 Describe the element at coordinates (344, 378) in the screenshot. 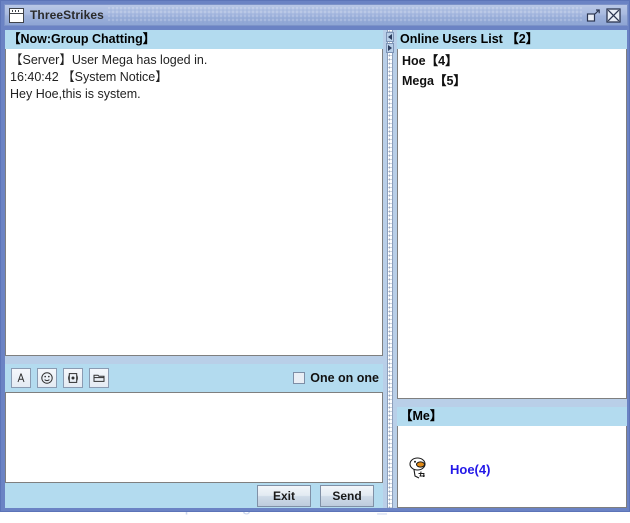

I see `one-on-one-label: One on one` at that location.